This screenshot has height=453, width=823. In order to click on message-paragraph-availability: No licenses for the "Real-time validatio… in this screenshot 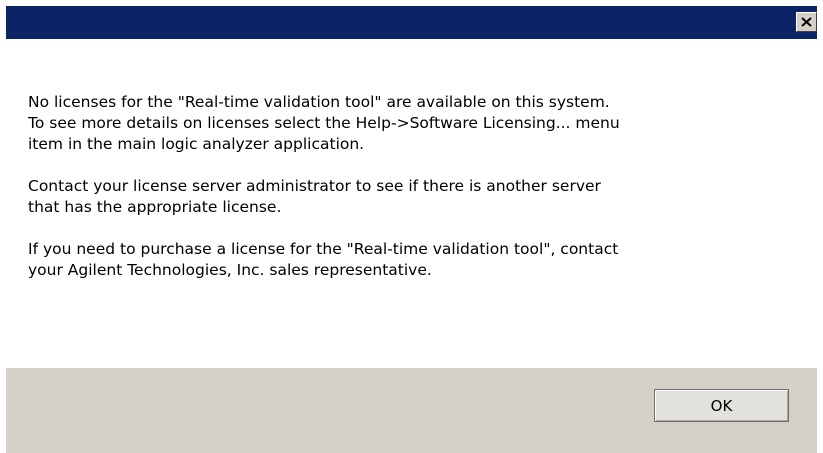, I will do `click(324, 123)`.